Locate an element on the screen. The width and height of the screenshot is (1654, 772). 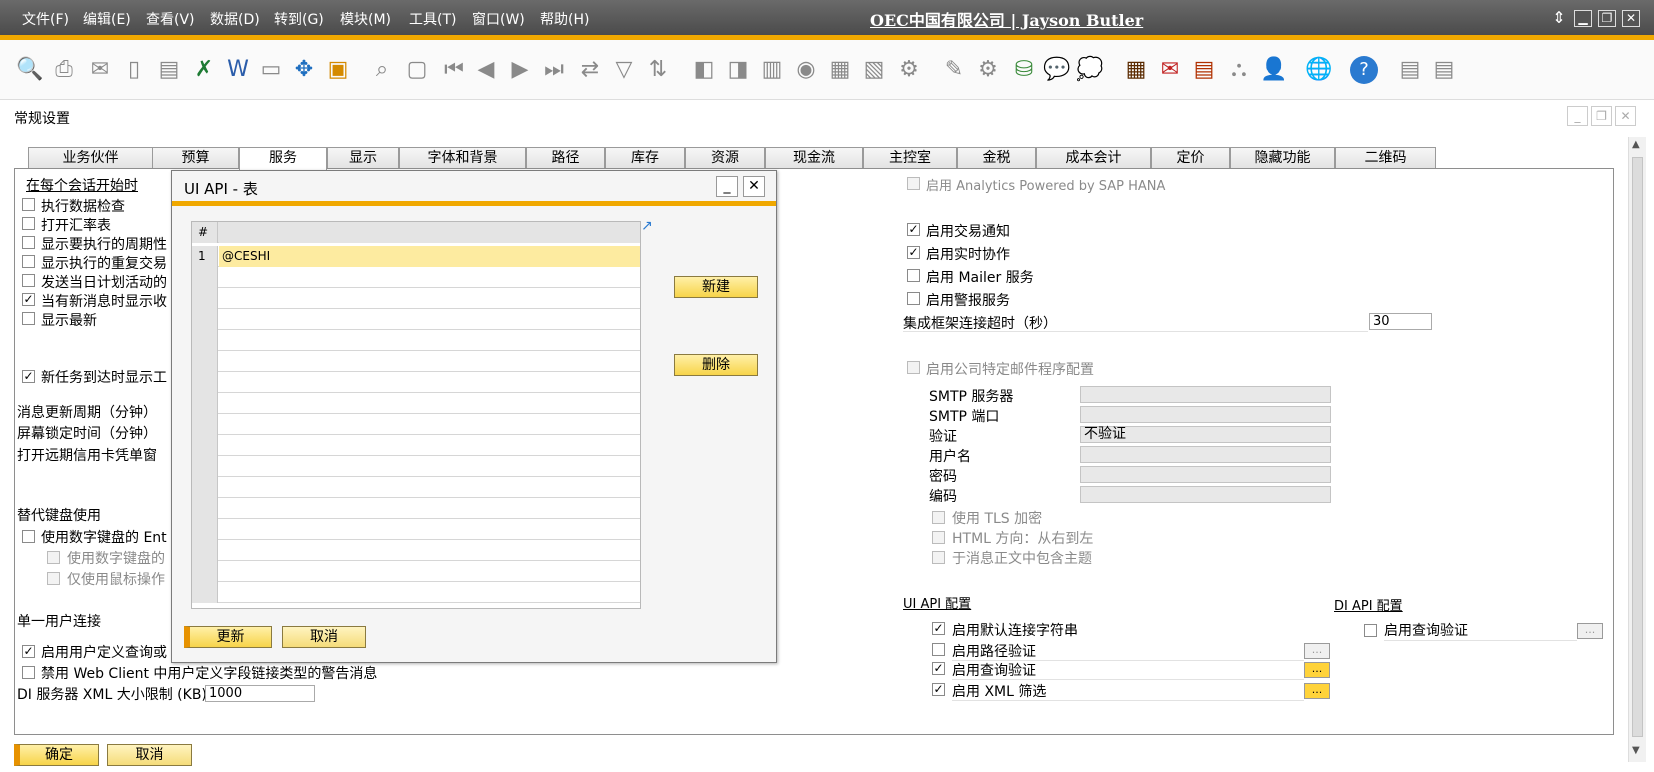
txn-notify-checkbox: ✓ is located at coordinates (913, 229).